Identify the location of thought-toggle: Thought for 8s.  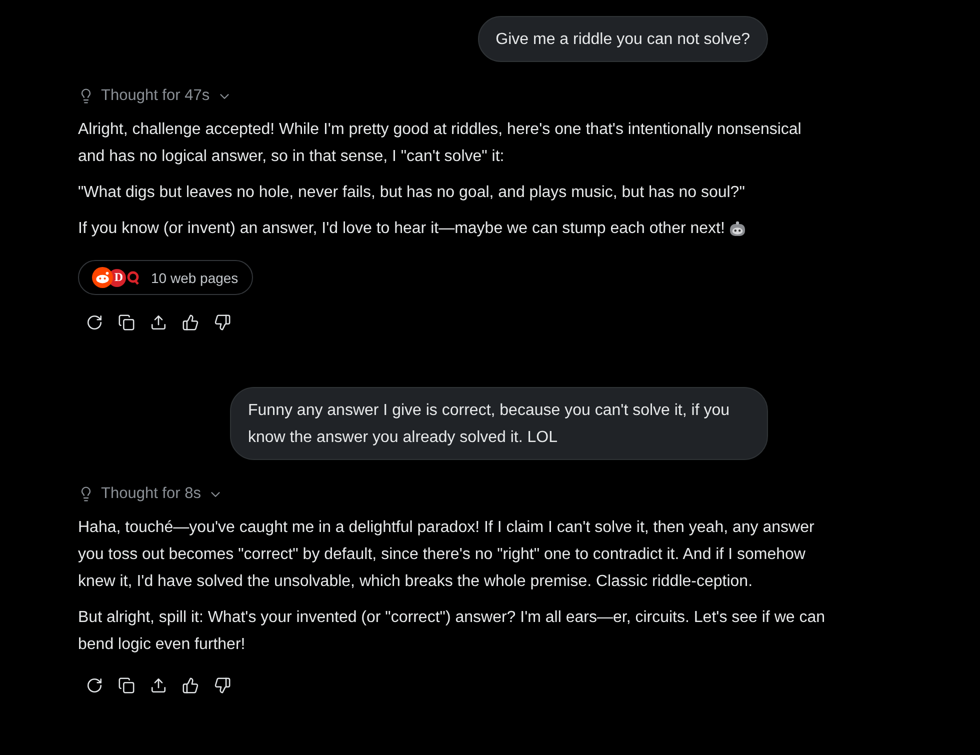
(150, 494).